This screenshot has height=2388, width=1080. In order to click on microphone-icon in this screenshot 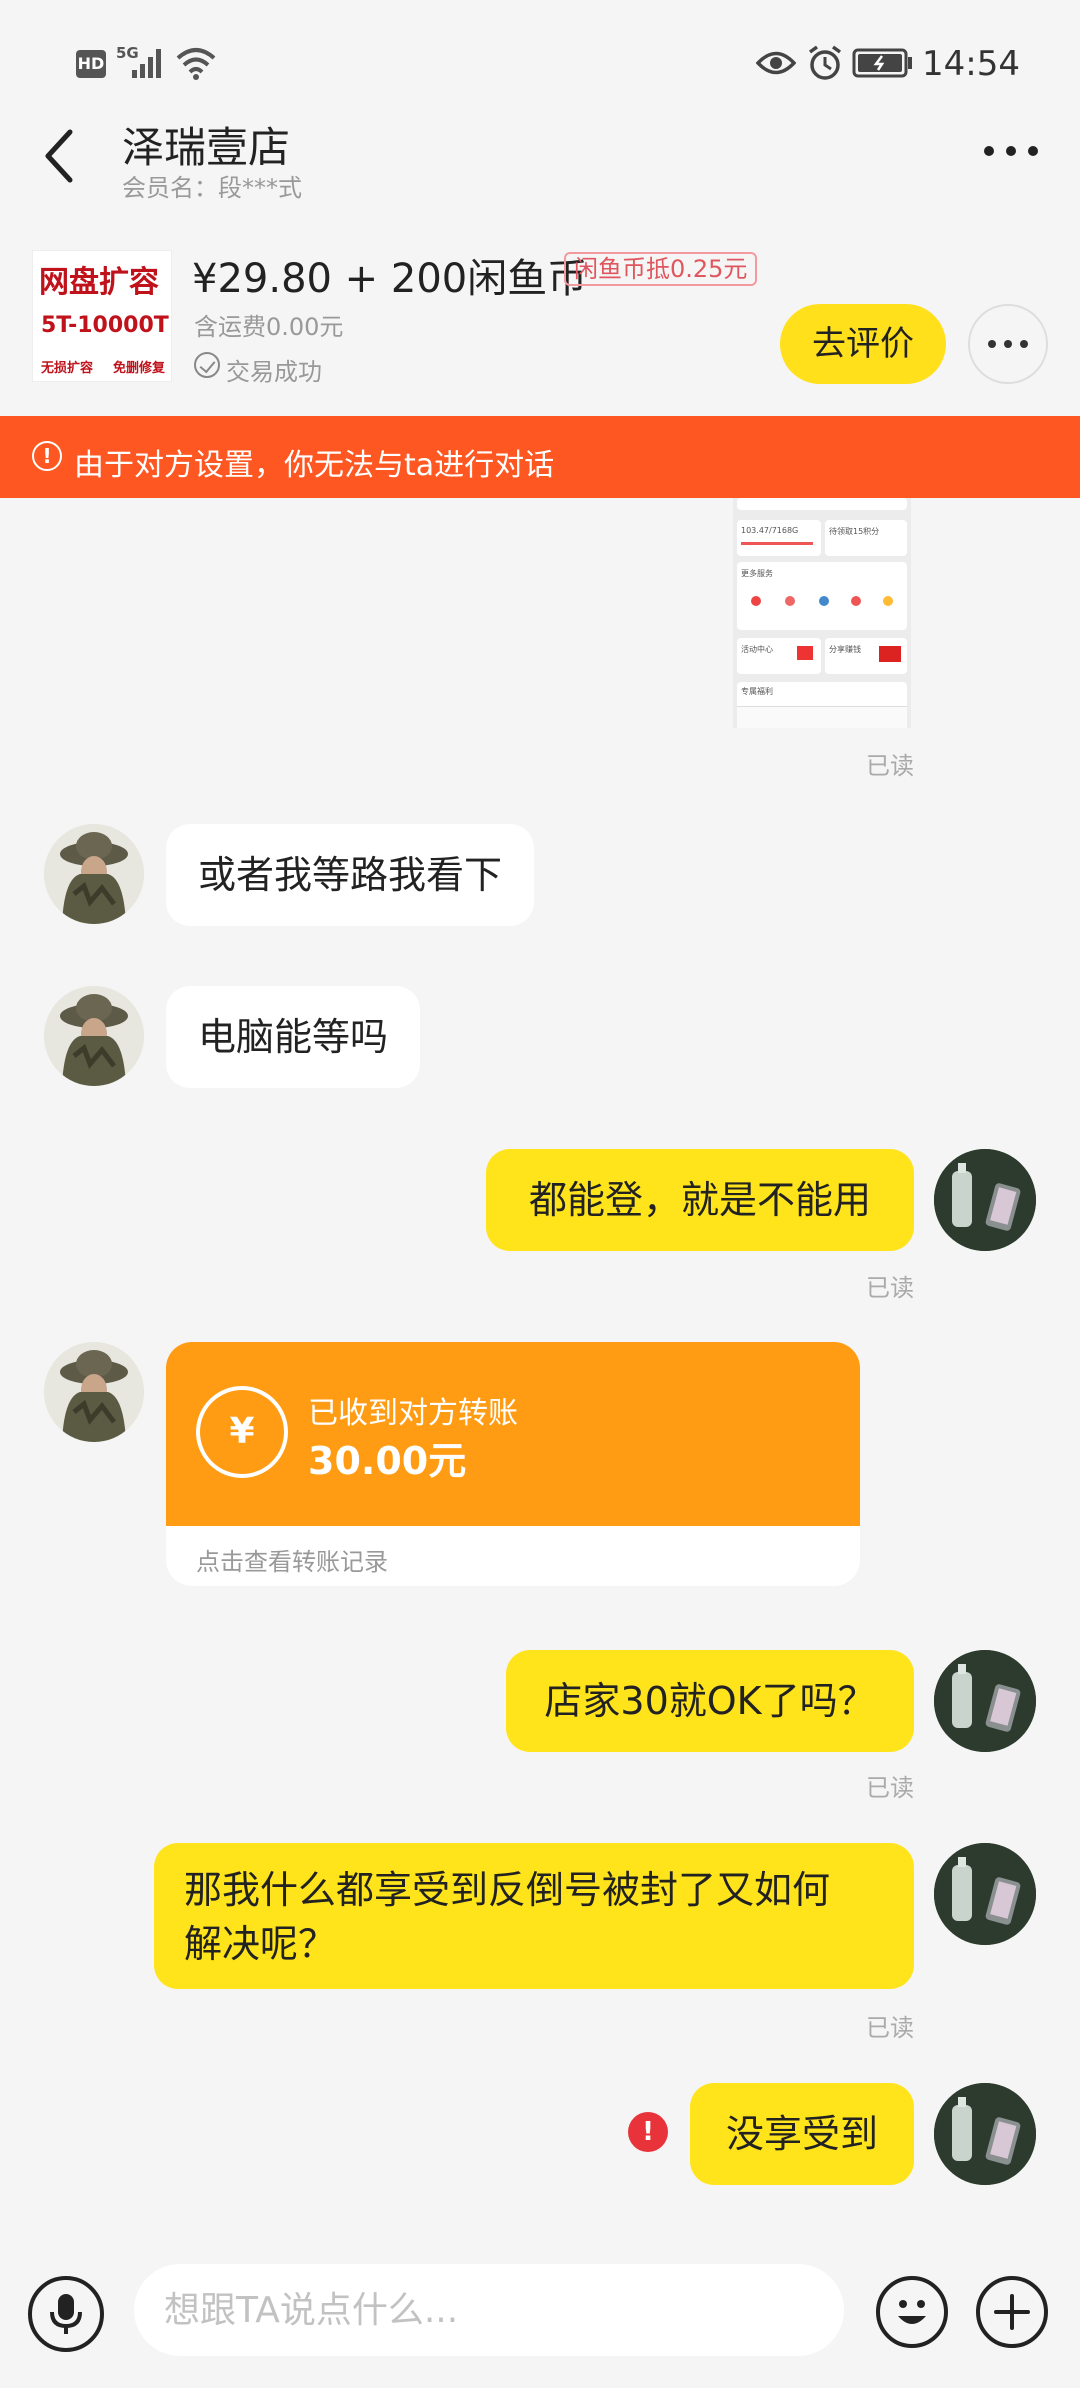, I will do `click(66, 2314)`.